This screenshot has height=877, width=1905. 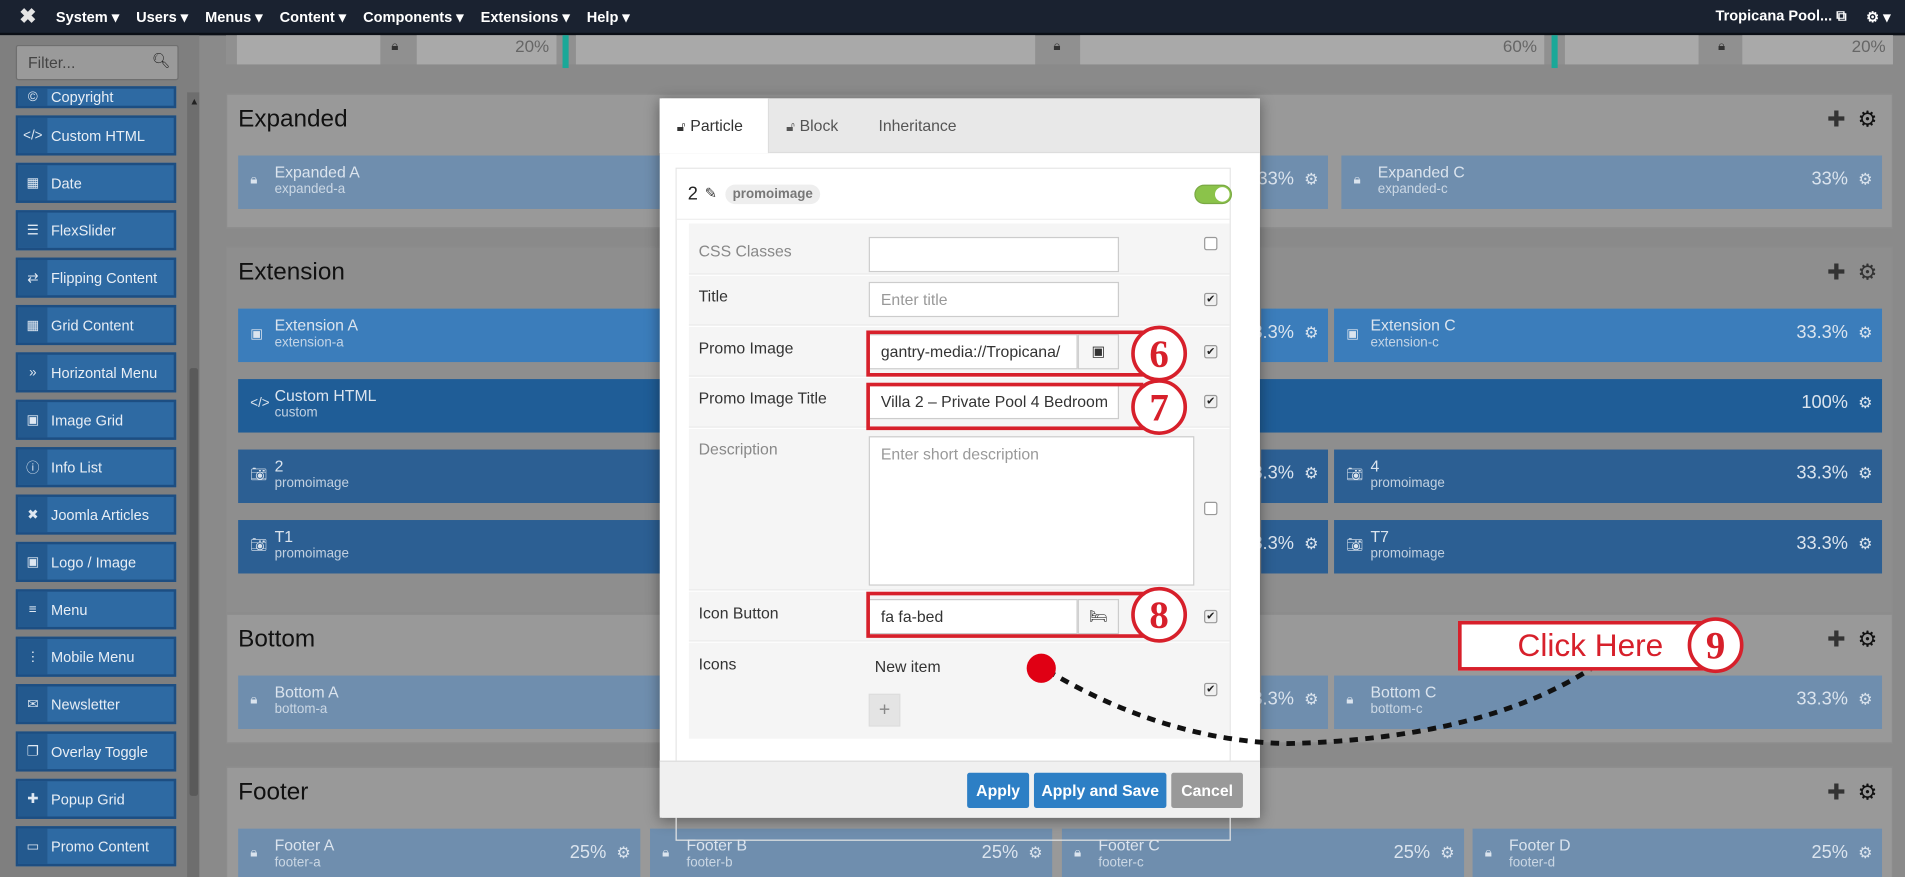 What do you see at coordinates (1041, 668) in the screenshot?
I see `click-target-dot` at bounding box center [1041, 668].